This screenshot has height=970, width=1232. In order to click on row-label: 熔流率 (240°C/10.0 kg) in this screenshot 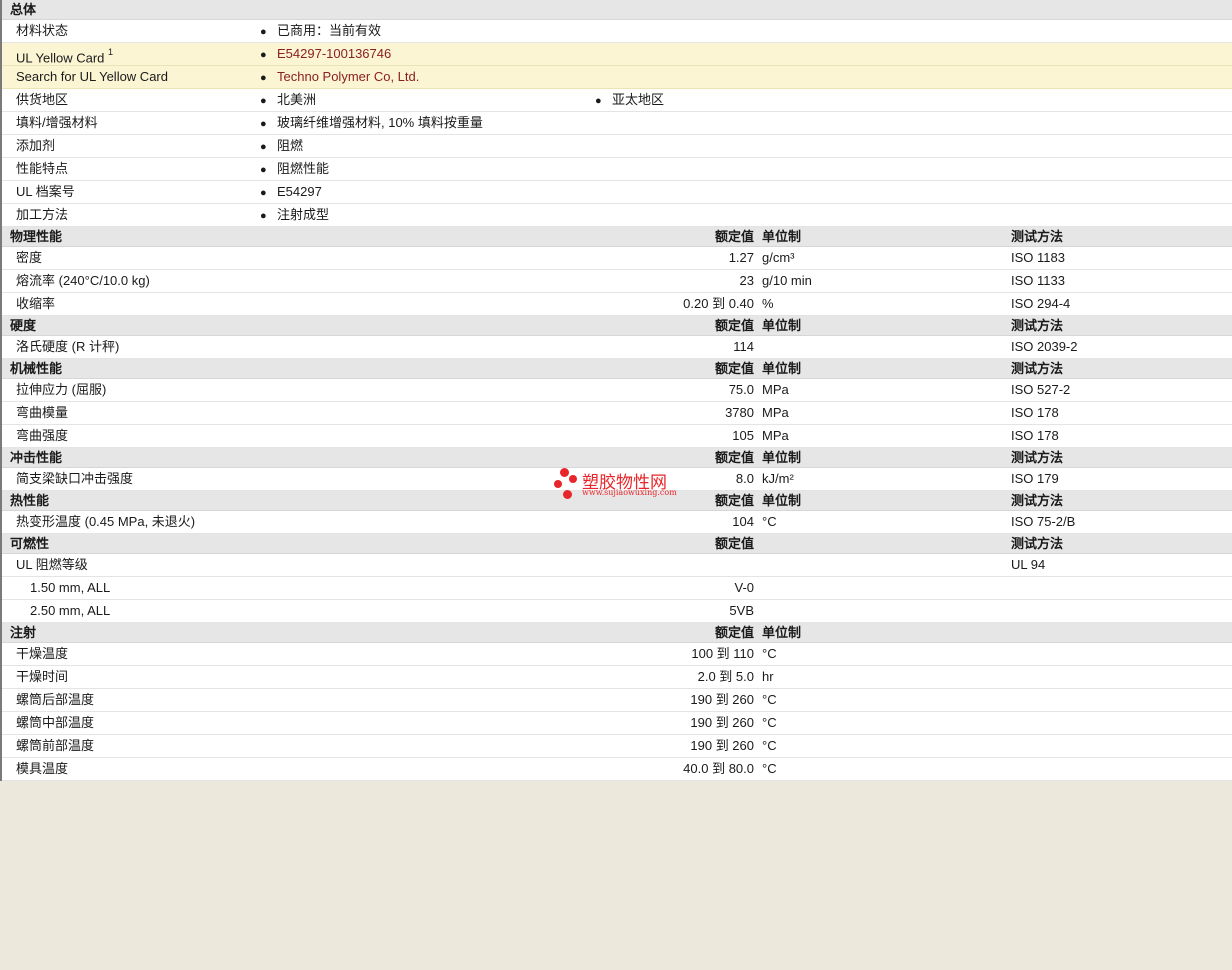, I will do `click(83, 280)`.